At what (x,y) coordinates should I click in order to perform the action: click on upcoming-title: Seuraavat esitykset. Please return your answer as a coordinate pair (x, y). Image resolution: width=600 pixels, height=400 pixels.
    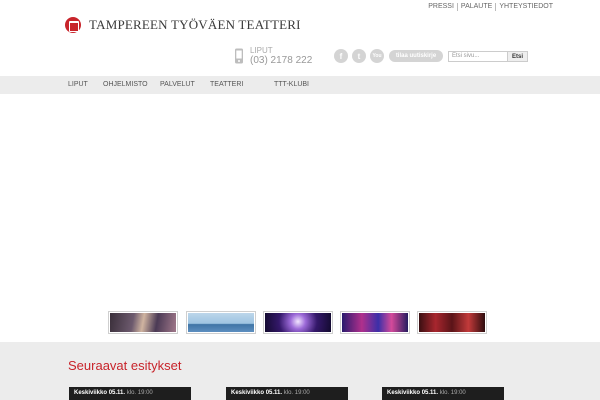
    Looking at the image, I should click on (125, 365).